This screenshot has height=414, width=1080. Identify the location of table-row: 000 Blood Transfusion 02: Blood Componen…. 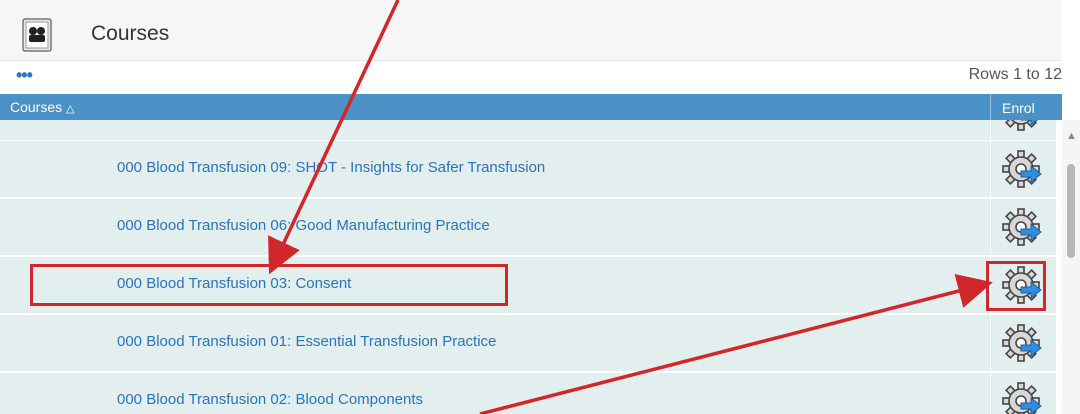
(528, 393).